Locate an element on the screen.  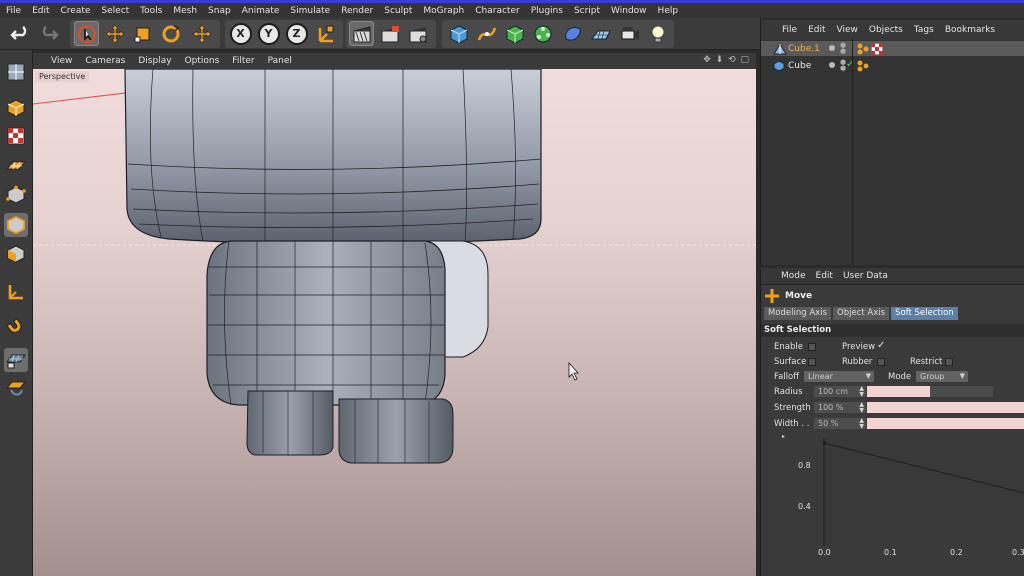
move-tool-button is located at coordinates (114, 33).